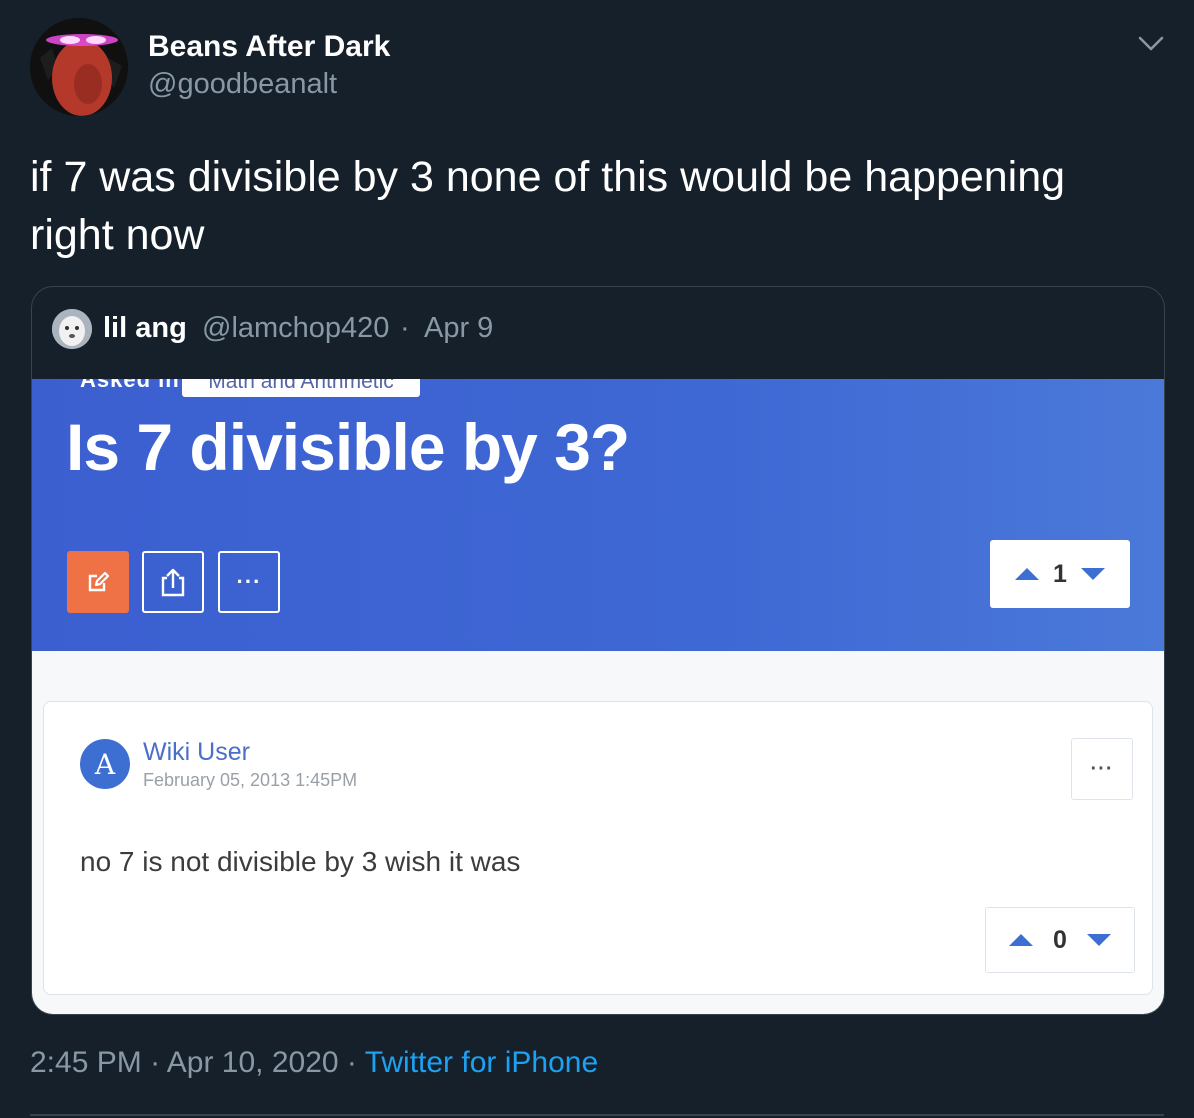  What do you see at coordinates (269, 47) in the screenshot?
I see `author-display-name: Beans After Dark` at bounding box center [269, 47].